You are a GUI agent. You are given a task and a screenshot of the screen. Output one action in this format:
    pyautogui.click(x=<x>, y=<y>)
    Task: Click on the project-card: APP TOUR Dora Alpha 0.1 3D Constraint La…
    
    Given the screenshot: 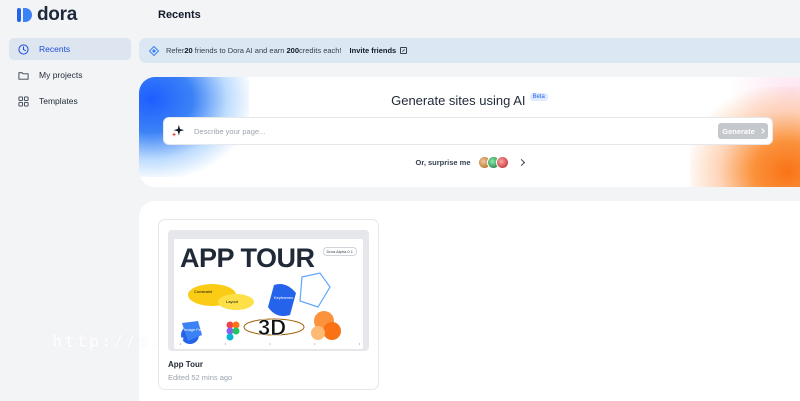 What is the action you would take?
    pyautogui.click(x=268, y=304)
    